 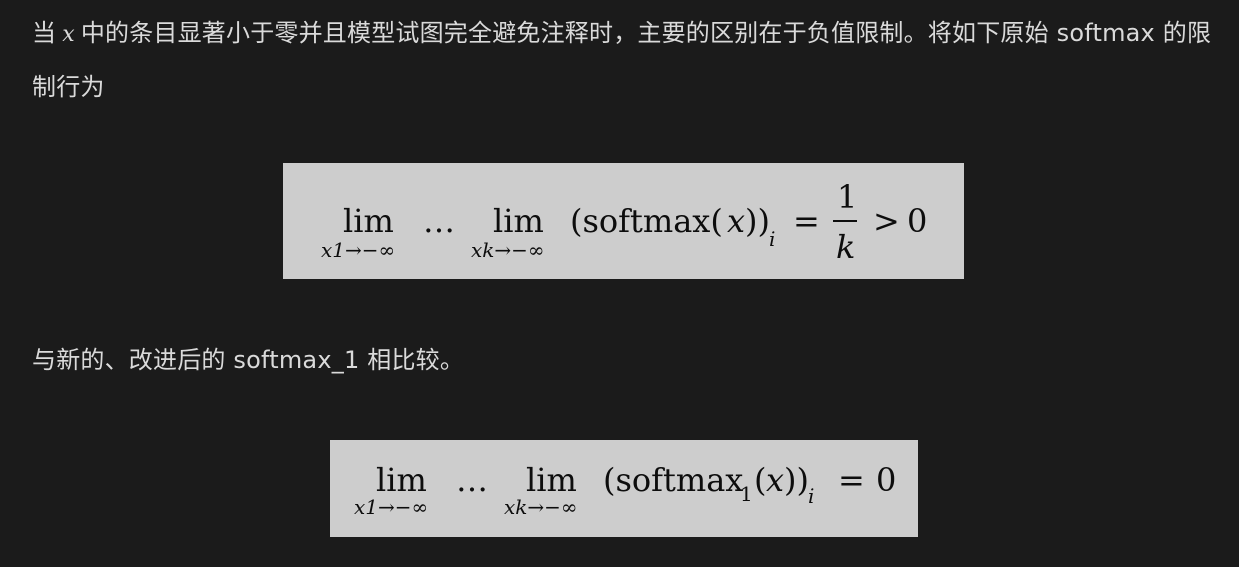 What do you see at coordinates (847, 197) in the screenshot?
I see `fraction-numerator: 1` at bounding box center [847, 197].